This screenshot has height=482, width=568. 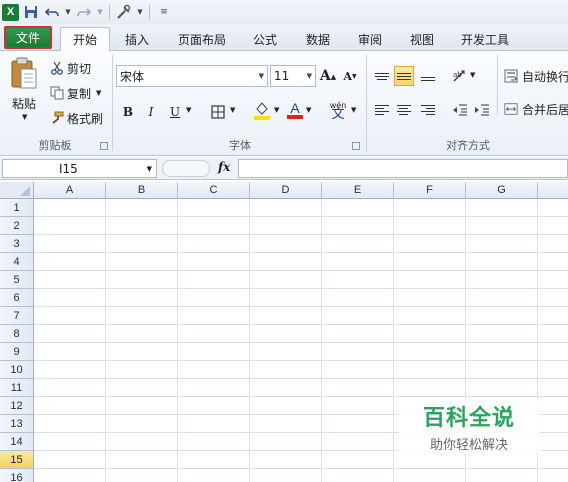 I want to click on select-all-button, so click(x=17, y=190).